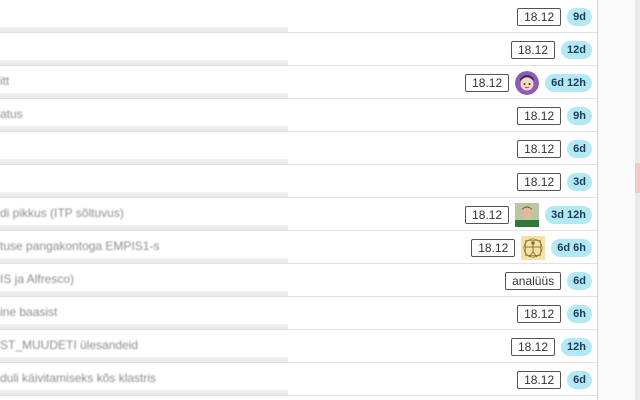  I want to click on task-row: tuse pangakontoga EMPIS1-s 18.12 6d 6h, so click(298, 247).